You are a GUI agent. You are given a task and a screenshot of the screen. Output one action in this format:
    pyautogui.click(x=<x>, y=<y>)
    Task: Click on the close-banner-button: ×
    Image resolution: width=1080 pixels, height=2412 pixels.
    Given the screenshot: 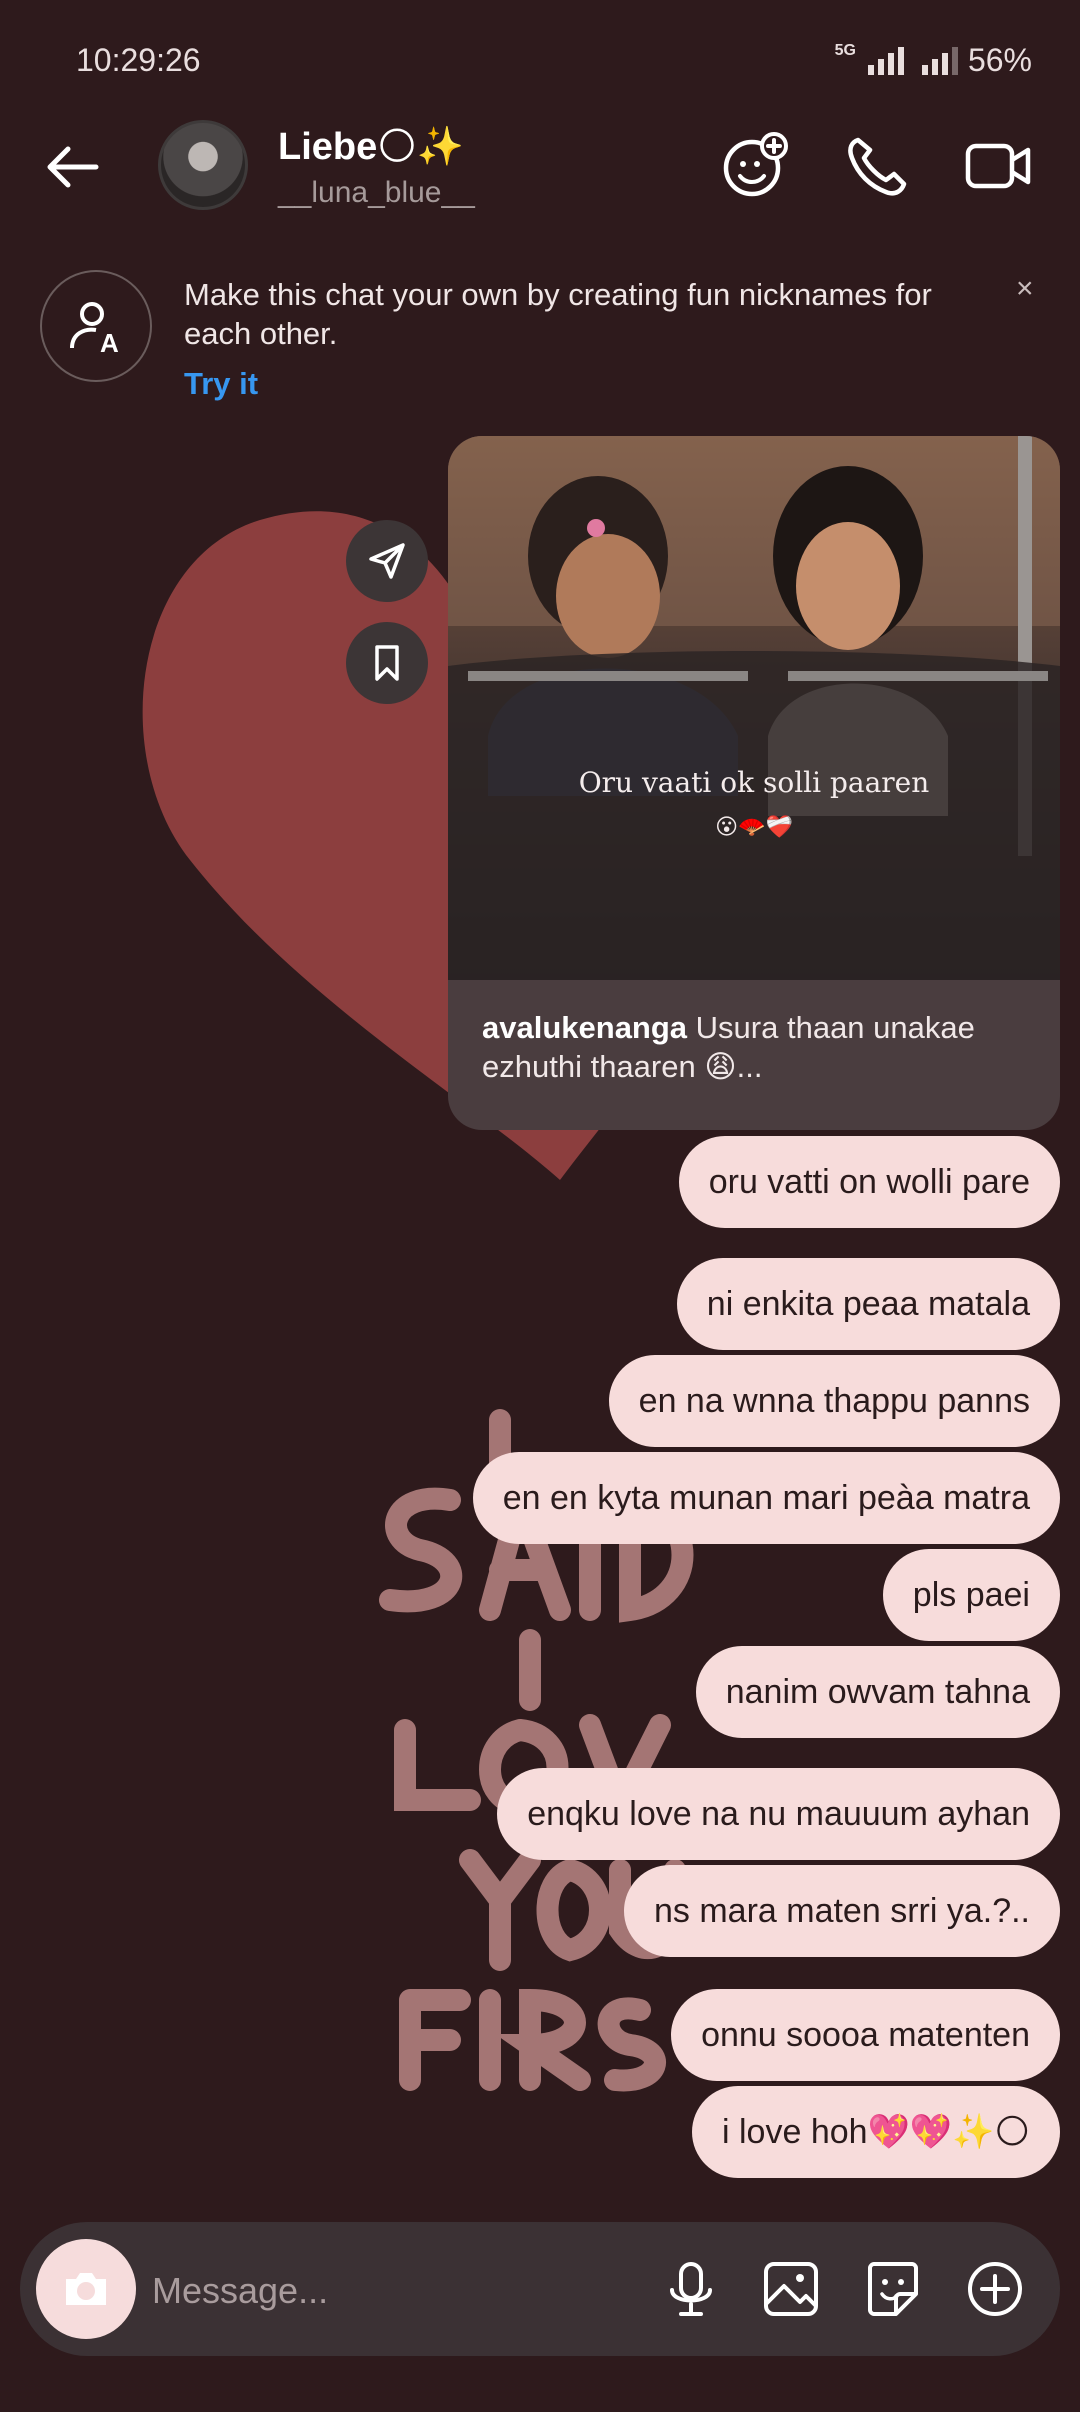 What is the action you would take?
    pyautogui.click(x=1025, y=289)
    